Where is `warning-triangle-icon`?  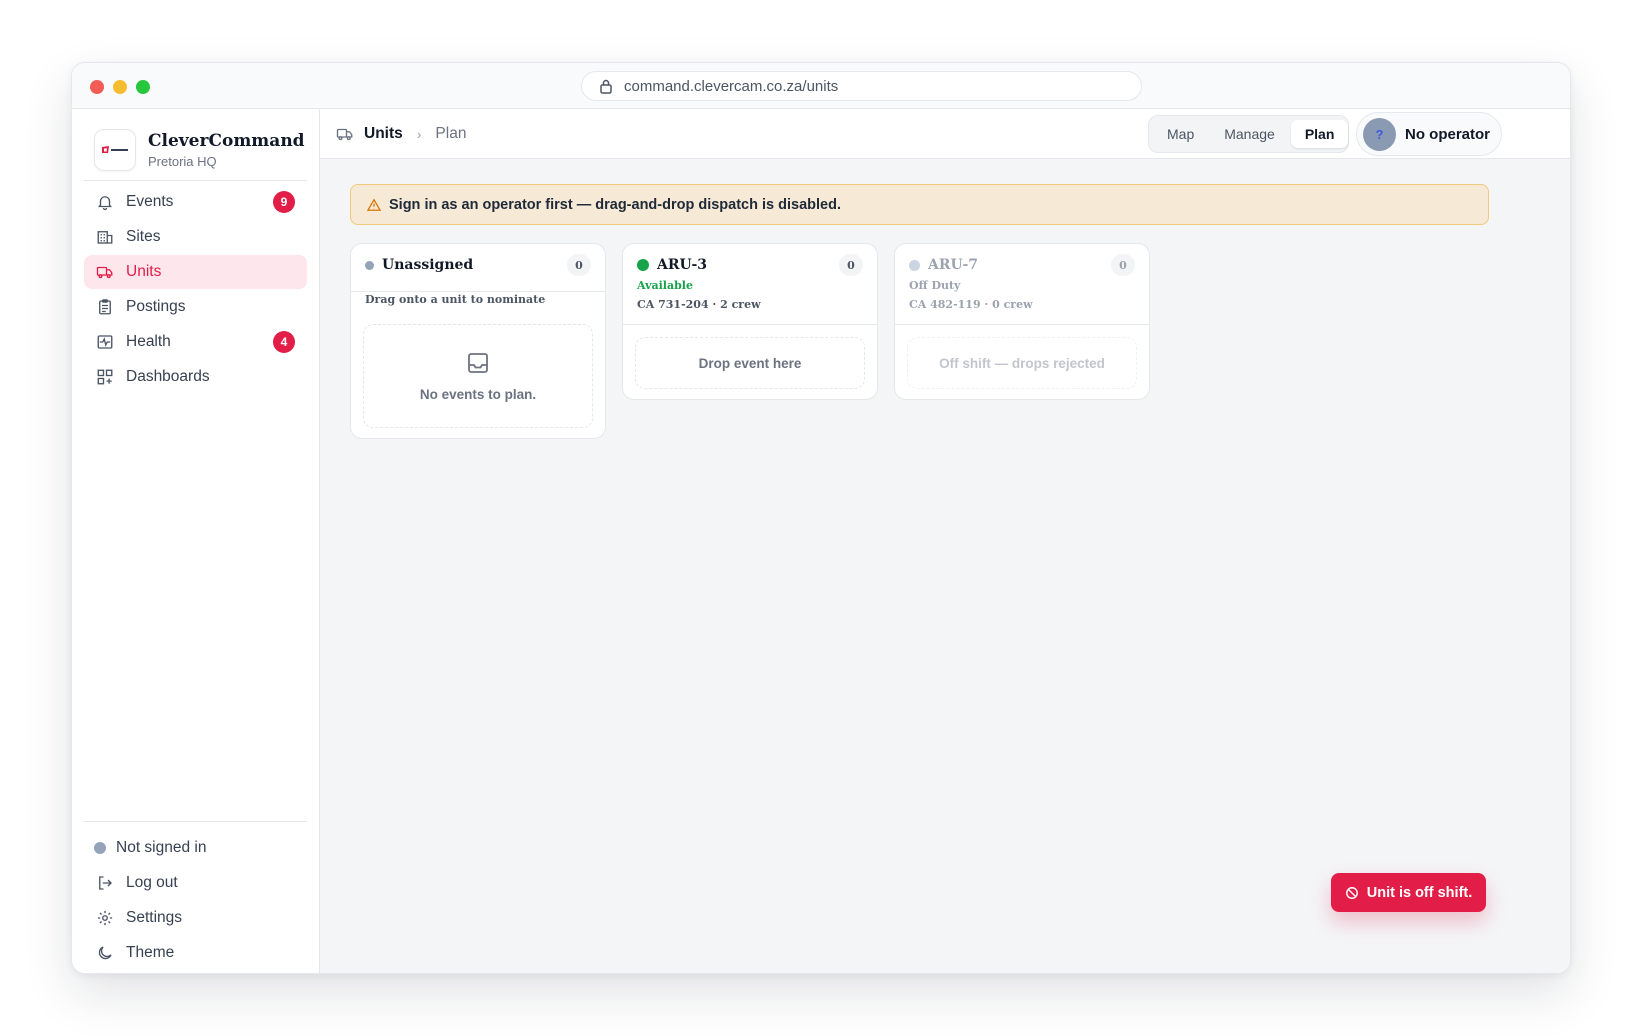 warning-triangle-icon is located at coordinates (374, 204).